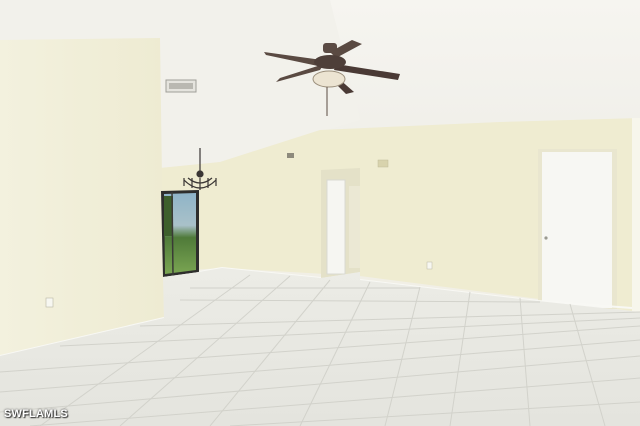 The width and height of the screenshot is (640, 426). Describe the element at coordinates (36, 414) in the screenshot. I see `watermark: SWFLAMLS` at that location.